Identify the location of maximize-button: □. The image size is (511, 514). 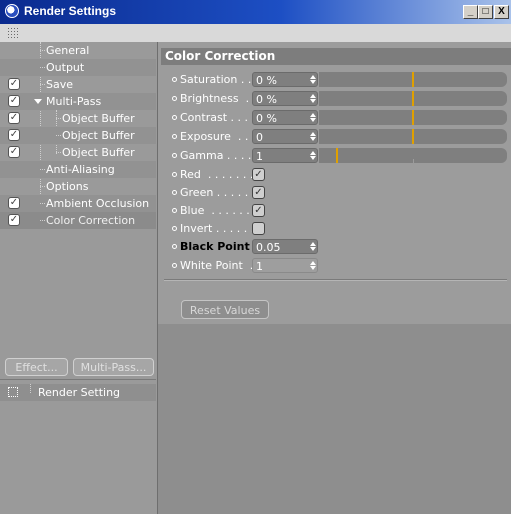
(485, 12).